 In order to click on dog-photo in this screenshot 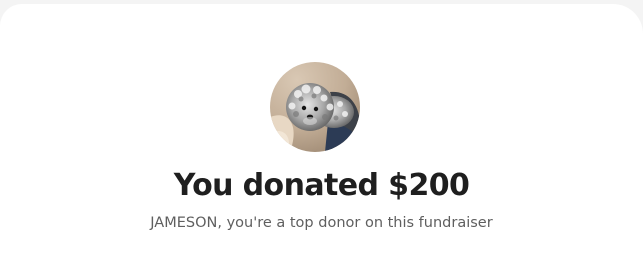, I will do `click(315, 107)`.